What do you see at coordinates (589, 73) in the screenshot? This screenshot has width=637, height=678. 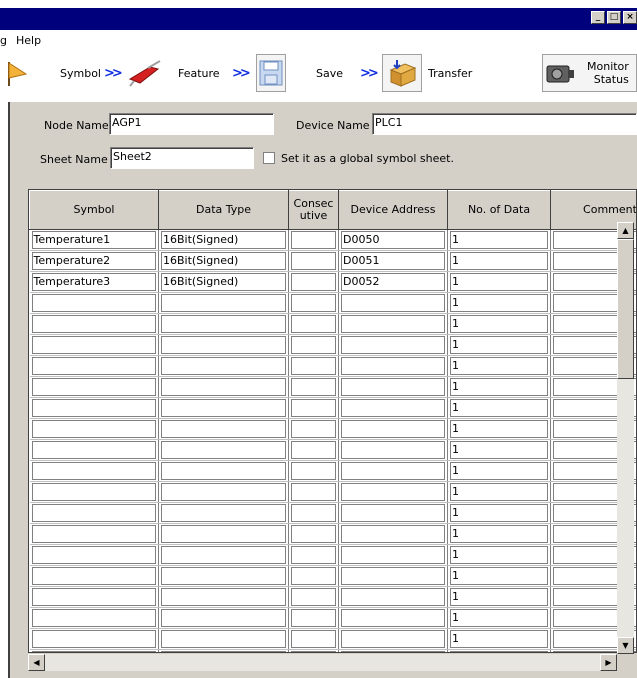 I see `monitor-status-button: Monitor Status` at bounding box center [589, 73].